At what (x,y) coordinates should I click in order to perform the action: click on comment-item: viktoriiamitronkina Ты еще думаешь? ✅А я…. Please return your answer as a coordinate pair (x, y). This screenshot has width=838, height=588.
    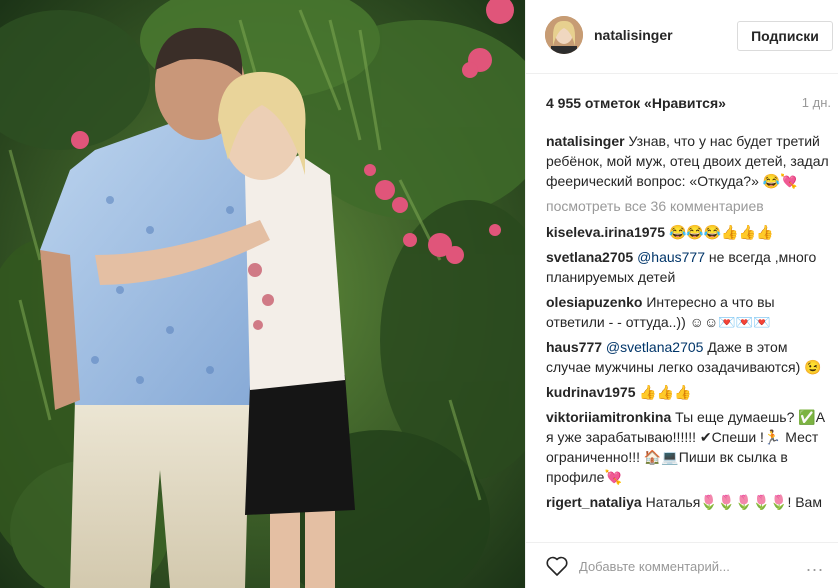
    Looking at the image, I should click on (689, 447).